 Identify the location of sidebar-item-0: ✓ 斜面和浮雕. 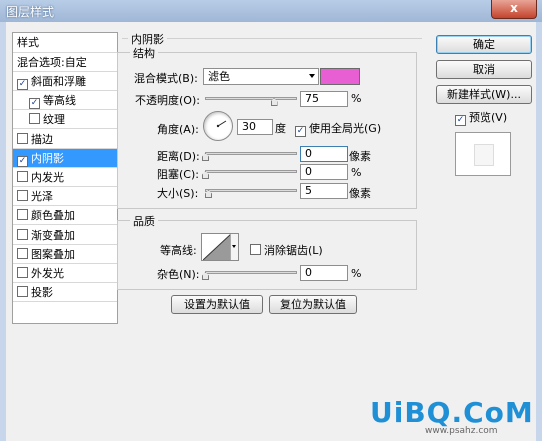
(65, 81).